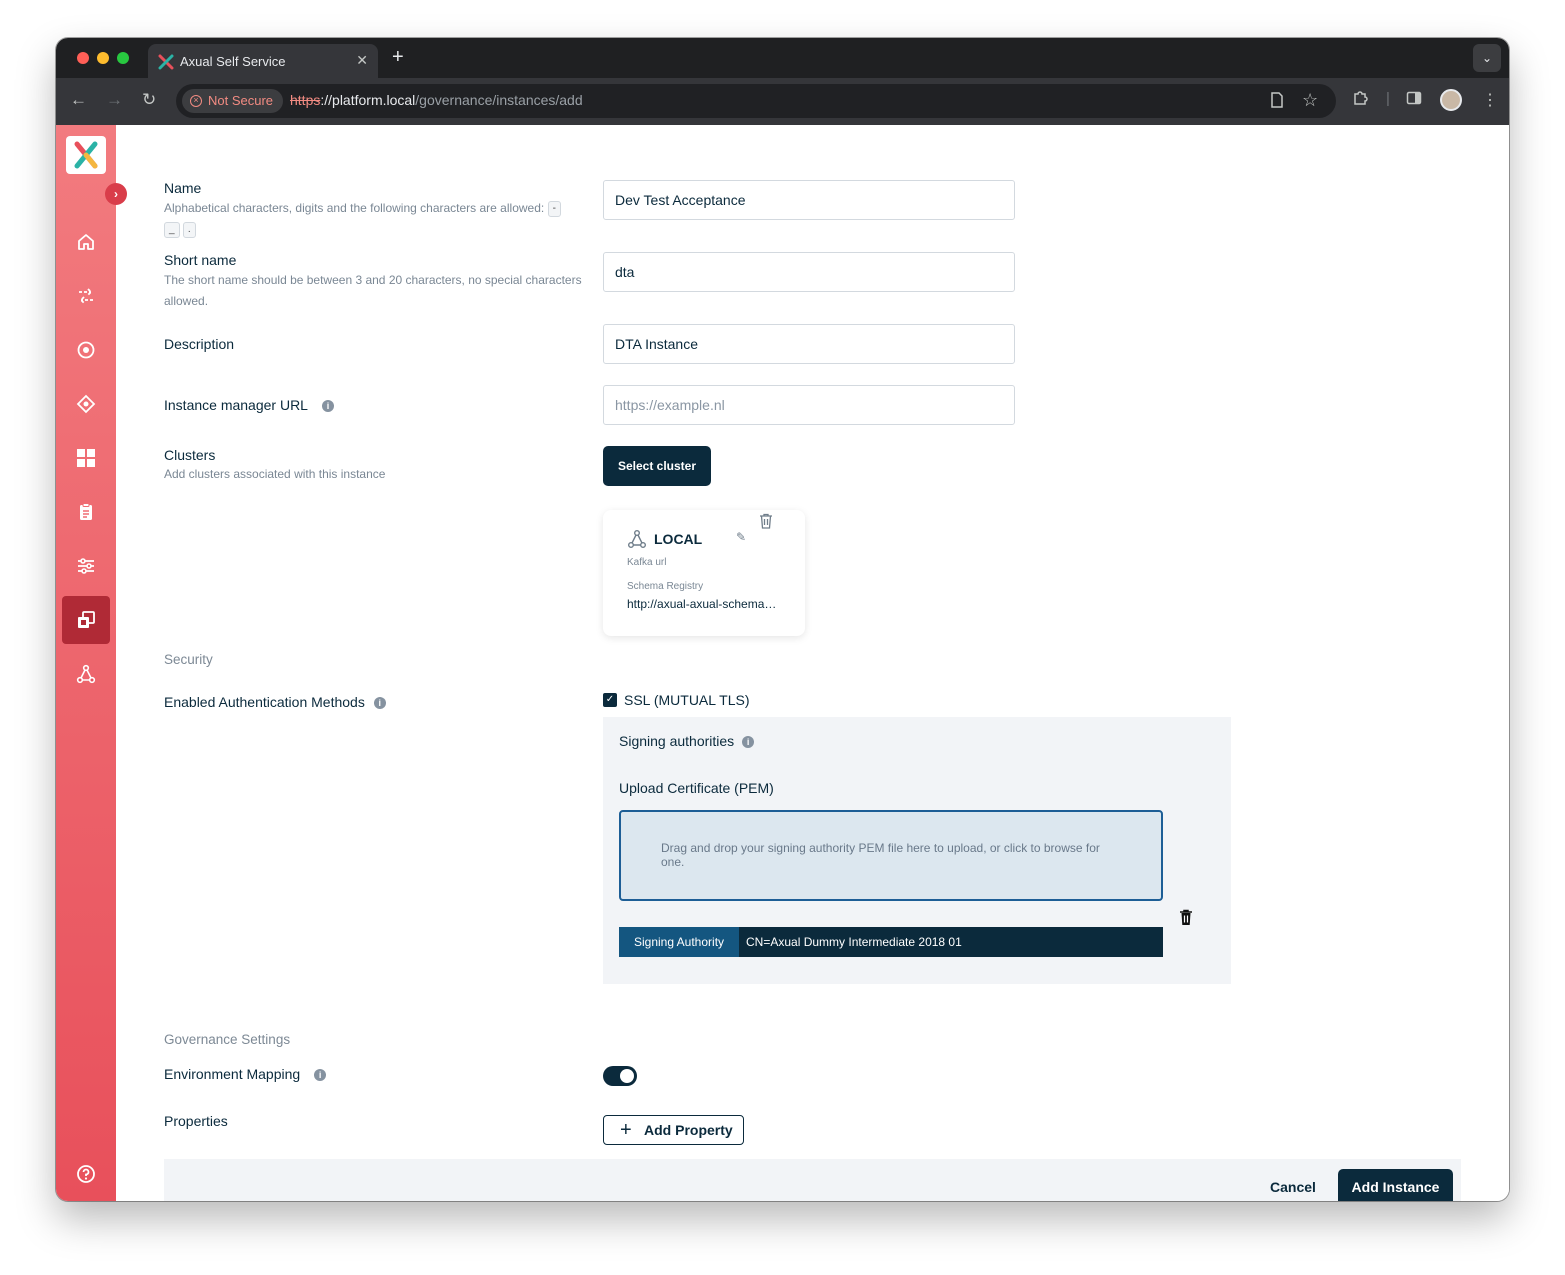 This screenshot has height=1275, width=1565. Describe the element at coordinates (673, 1130) in the screenshot. I see `add-property-button: + Add Property` at that location.